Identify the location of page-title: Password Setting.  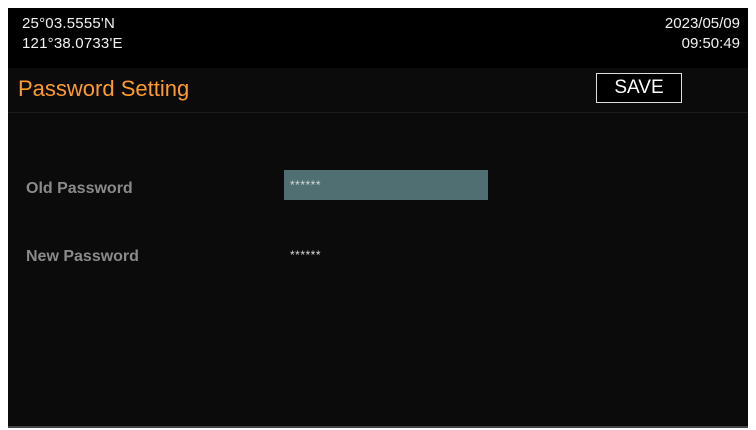
(104, 88).